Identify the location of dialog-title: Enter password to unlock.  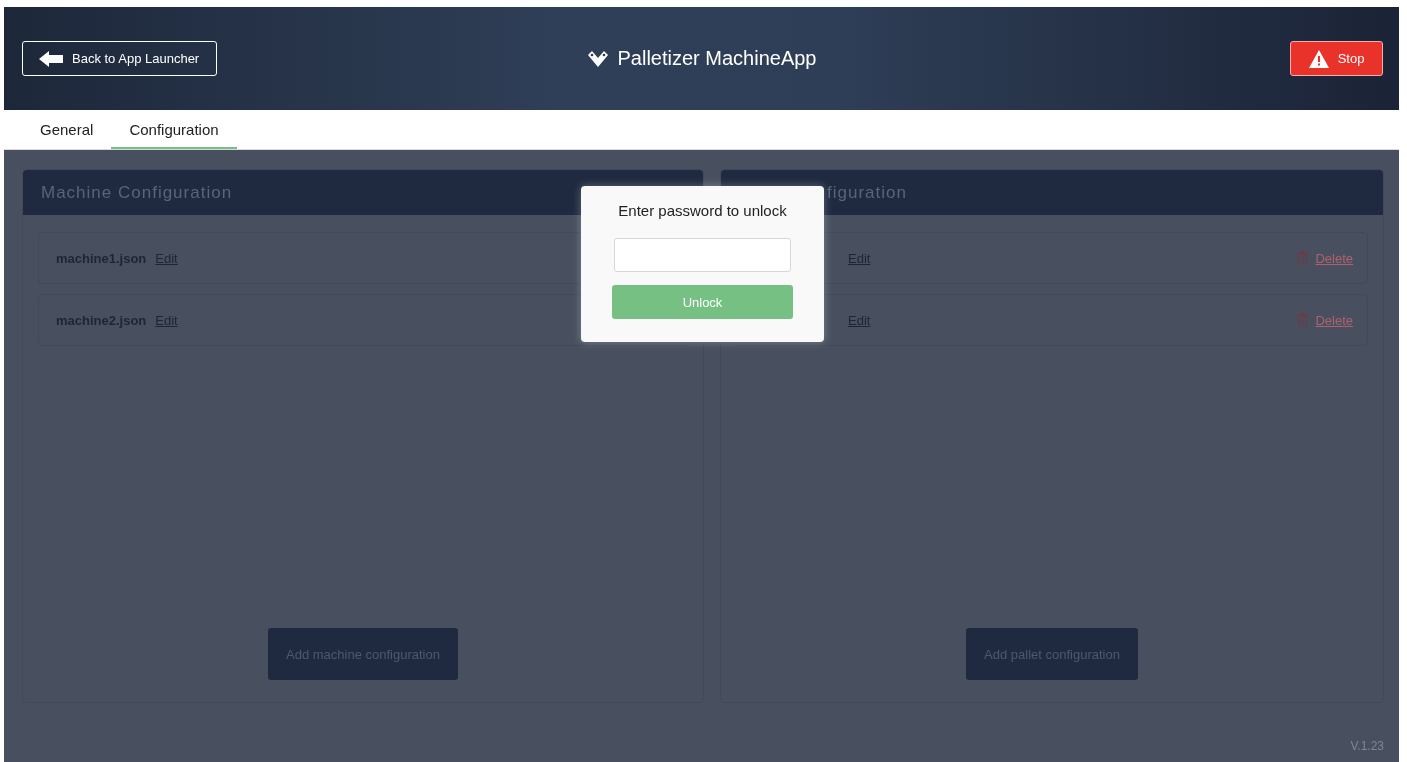
(702, 210).